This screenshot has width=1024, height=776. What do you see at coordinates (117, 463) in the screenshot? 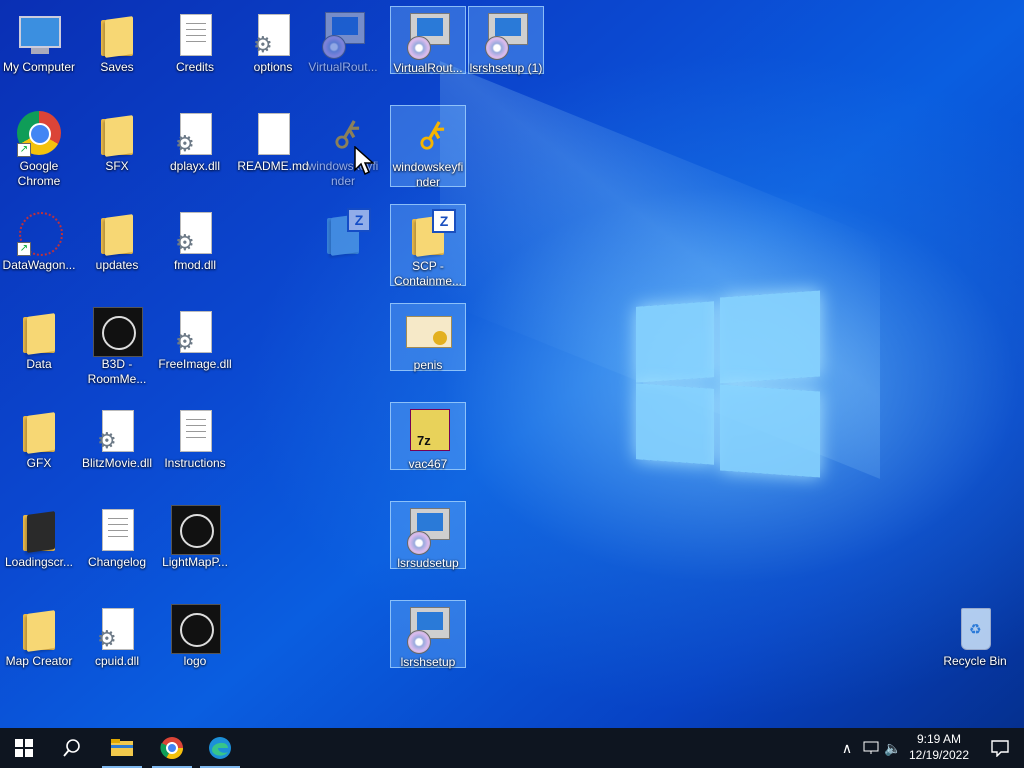
I see `icon-label: BlitzMovie.dll` at bounding box center [117, 463].